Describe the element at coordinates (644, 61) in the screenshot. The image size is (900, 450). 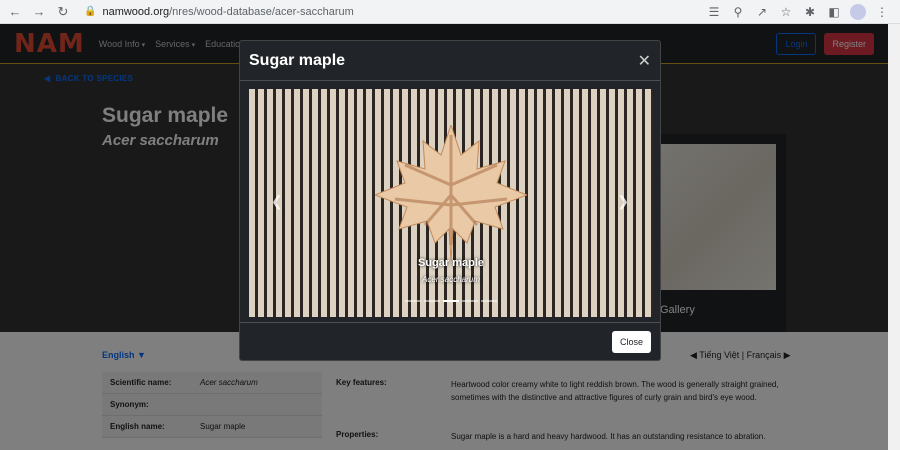
I see `close-icon: ✕` at that location.